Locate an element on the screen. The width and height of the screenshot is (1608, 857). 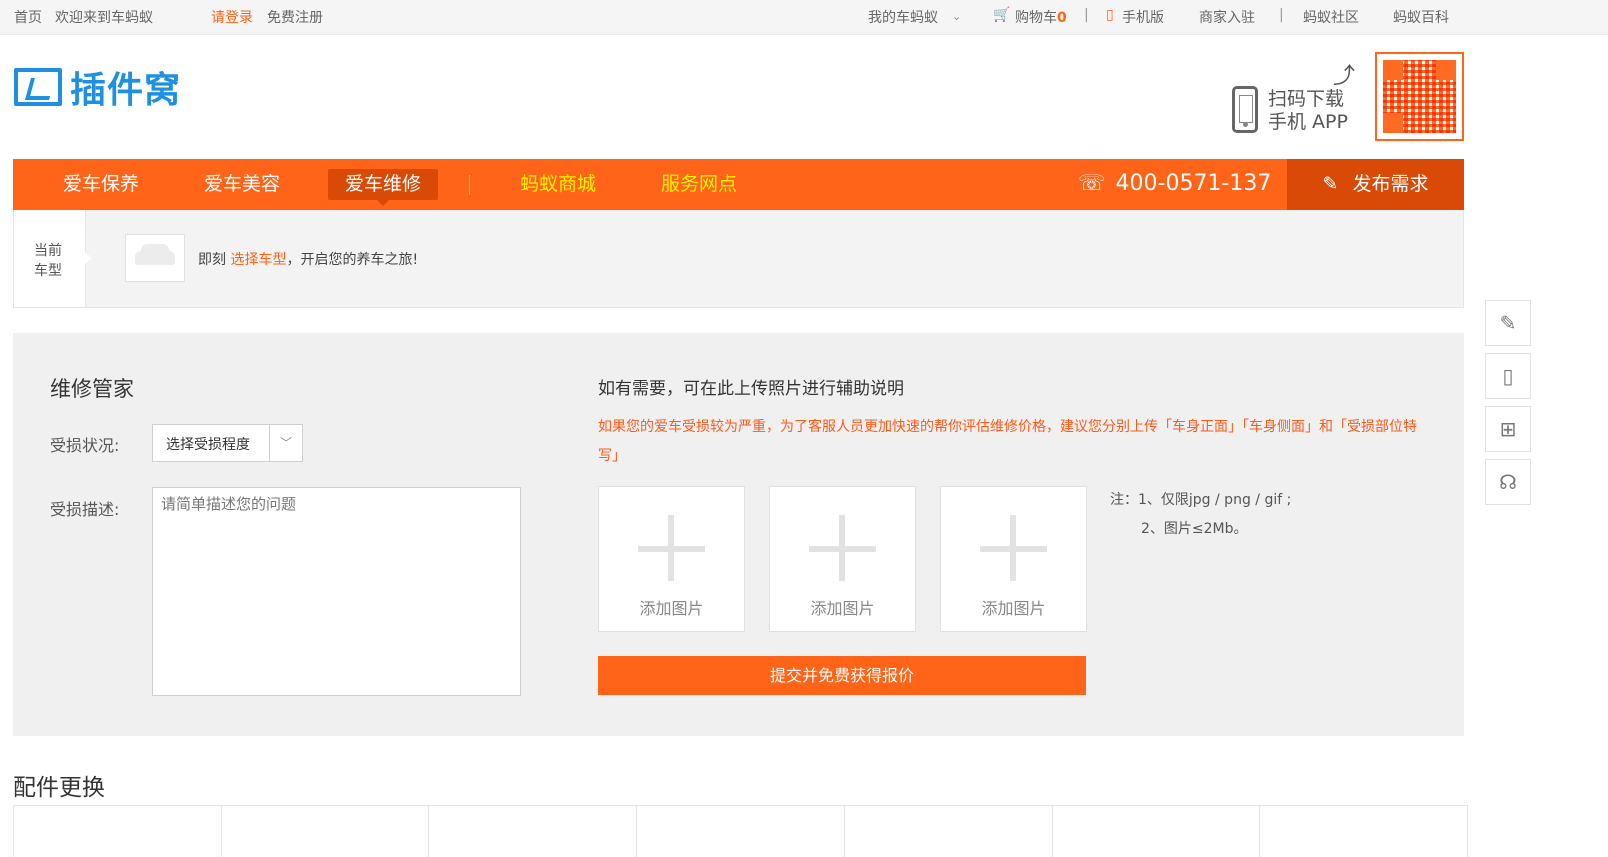
car-placeholder-icon is located at coordinates (155, 258).